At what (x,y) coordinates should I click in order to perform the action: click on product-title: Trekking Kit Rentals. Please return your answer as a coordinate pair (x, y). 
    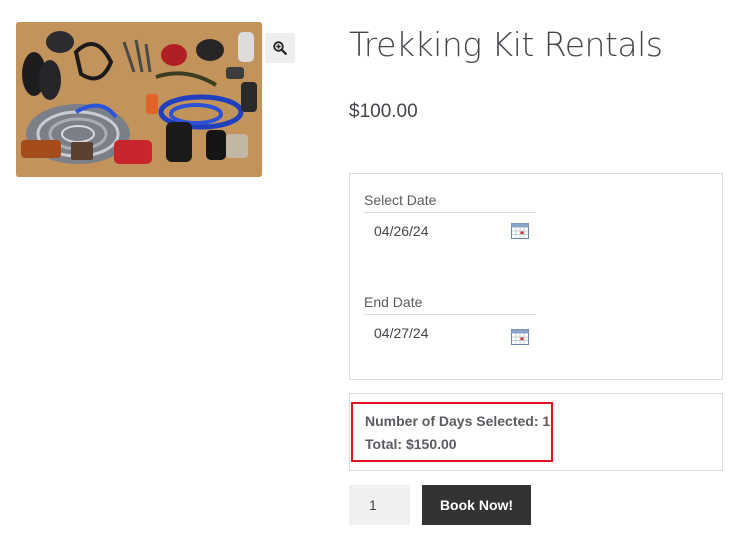
    Looking at the image, I should click on (506, 44).